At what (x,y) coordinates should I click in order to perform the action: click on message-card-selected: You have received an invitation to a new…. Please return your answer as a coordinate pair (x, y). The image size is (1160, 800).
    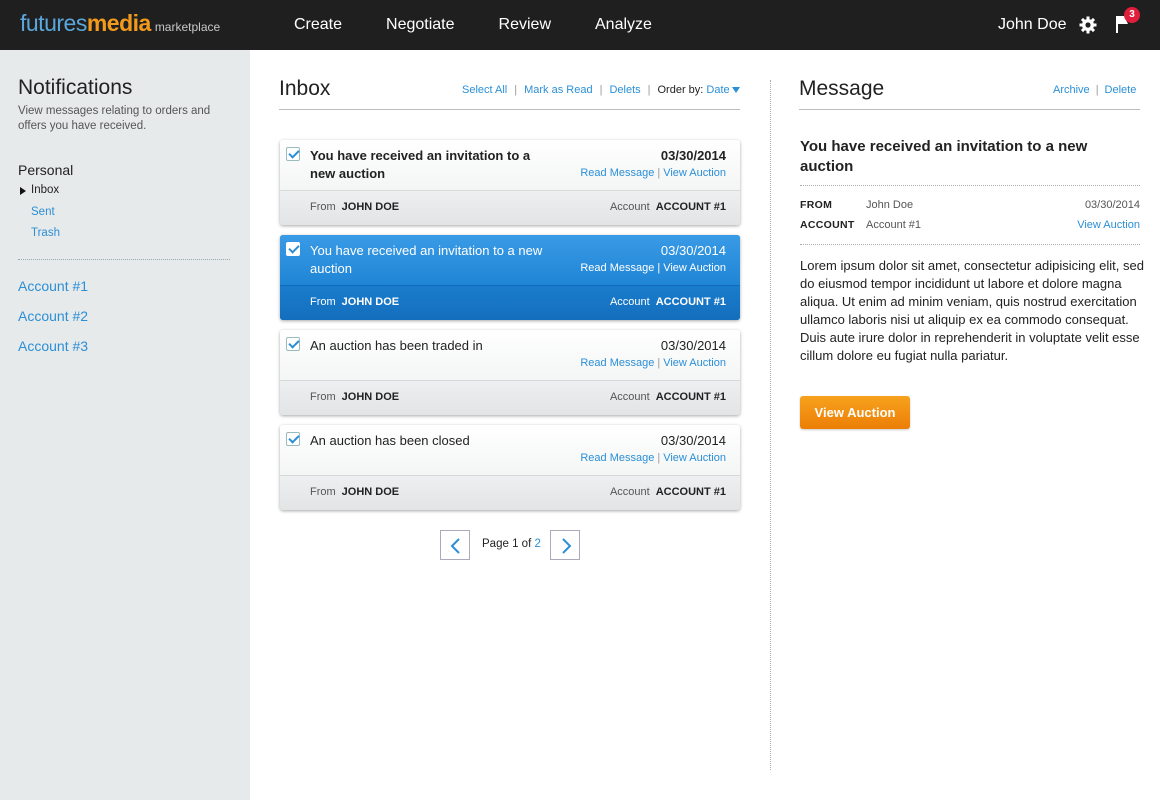
    Looking at the image, I should click on (510, 277).